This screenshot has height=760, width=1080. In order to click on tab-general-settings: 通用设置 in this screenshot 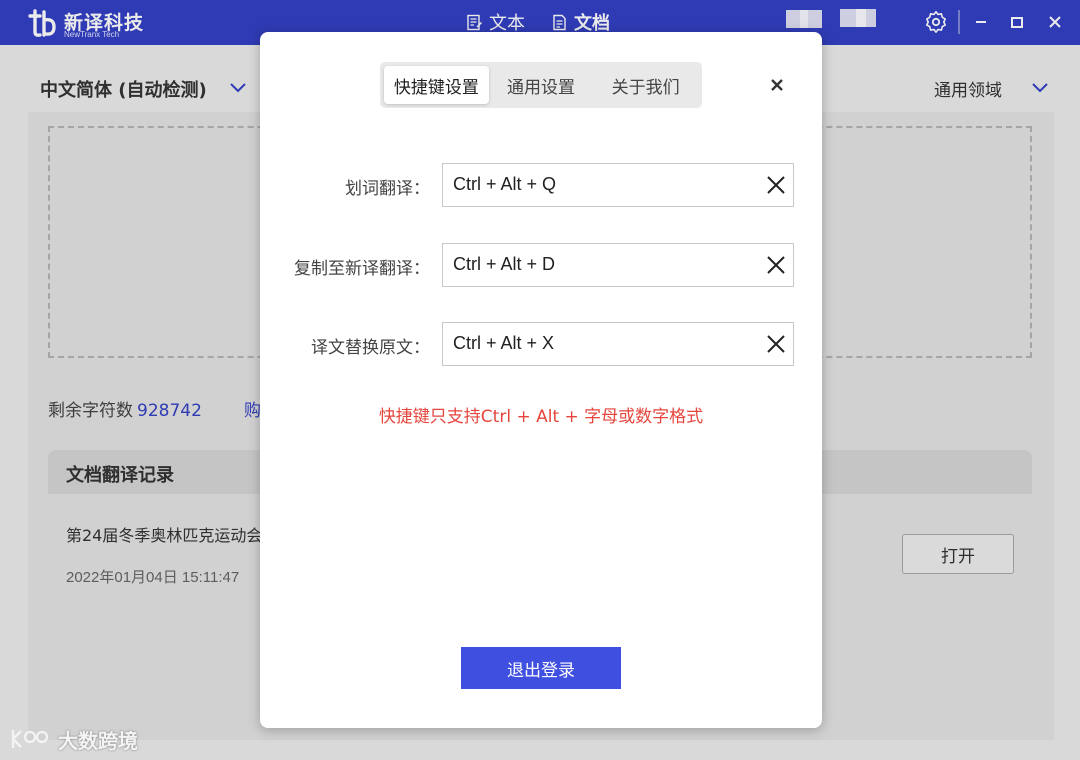, I will do `click(541, 85)`.